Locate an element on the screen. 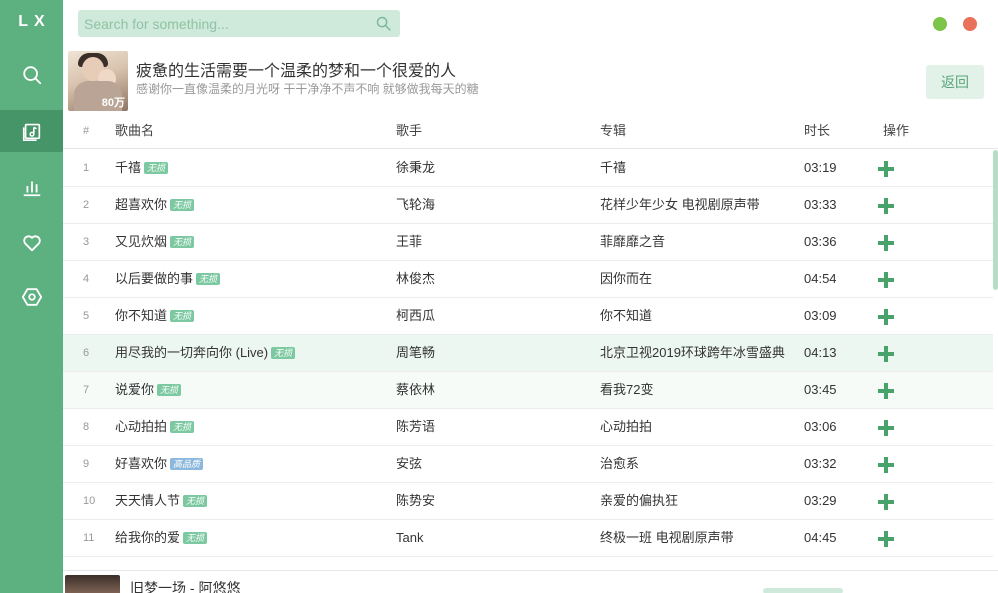  sidebar-item-search is located at coordinates (31, 75).